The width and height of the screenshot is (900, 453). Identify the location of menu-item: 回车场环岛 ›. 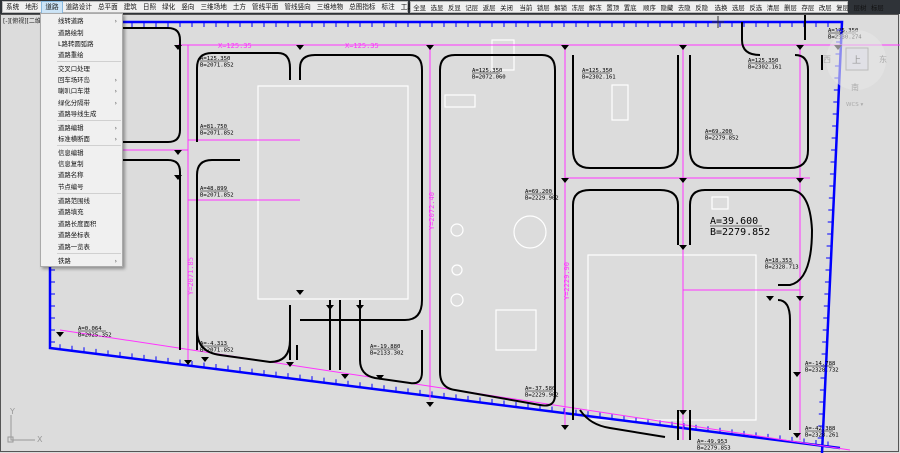
(81, 80).